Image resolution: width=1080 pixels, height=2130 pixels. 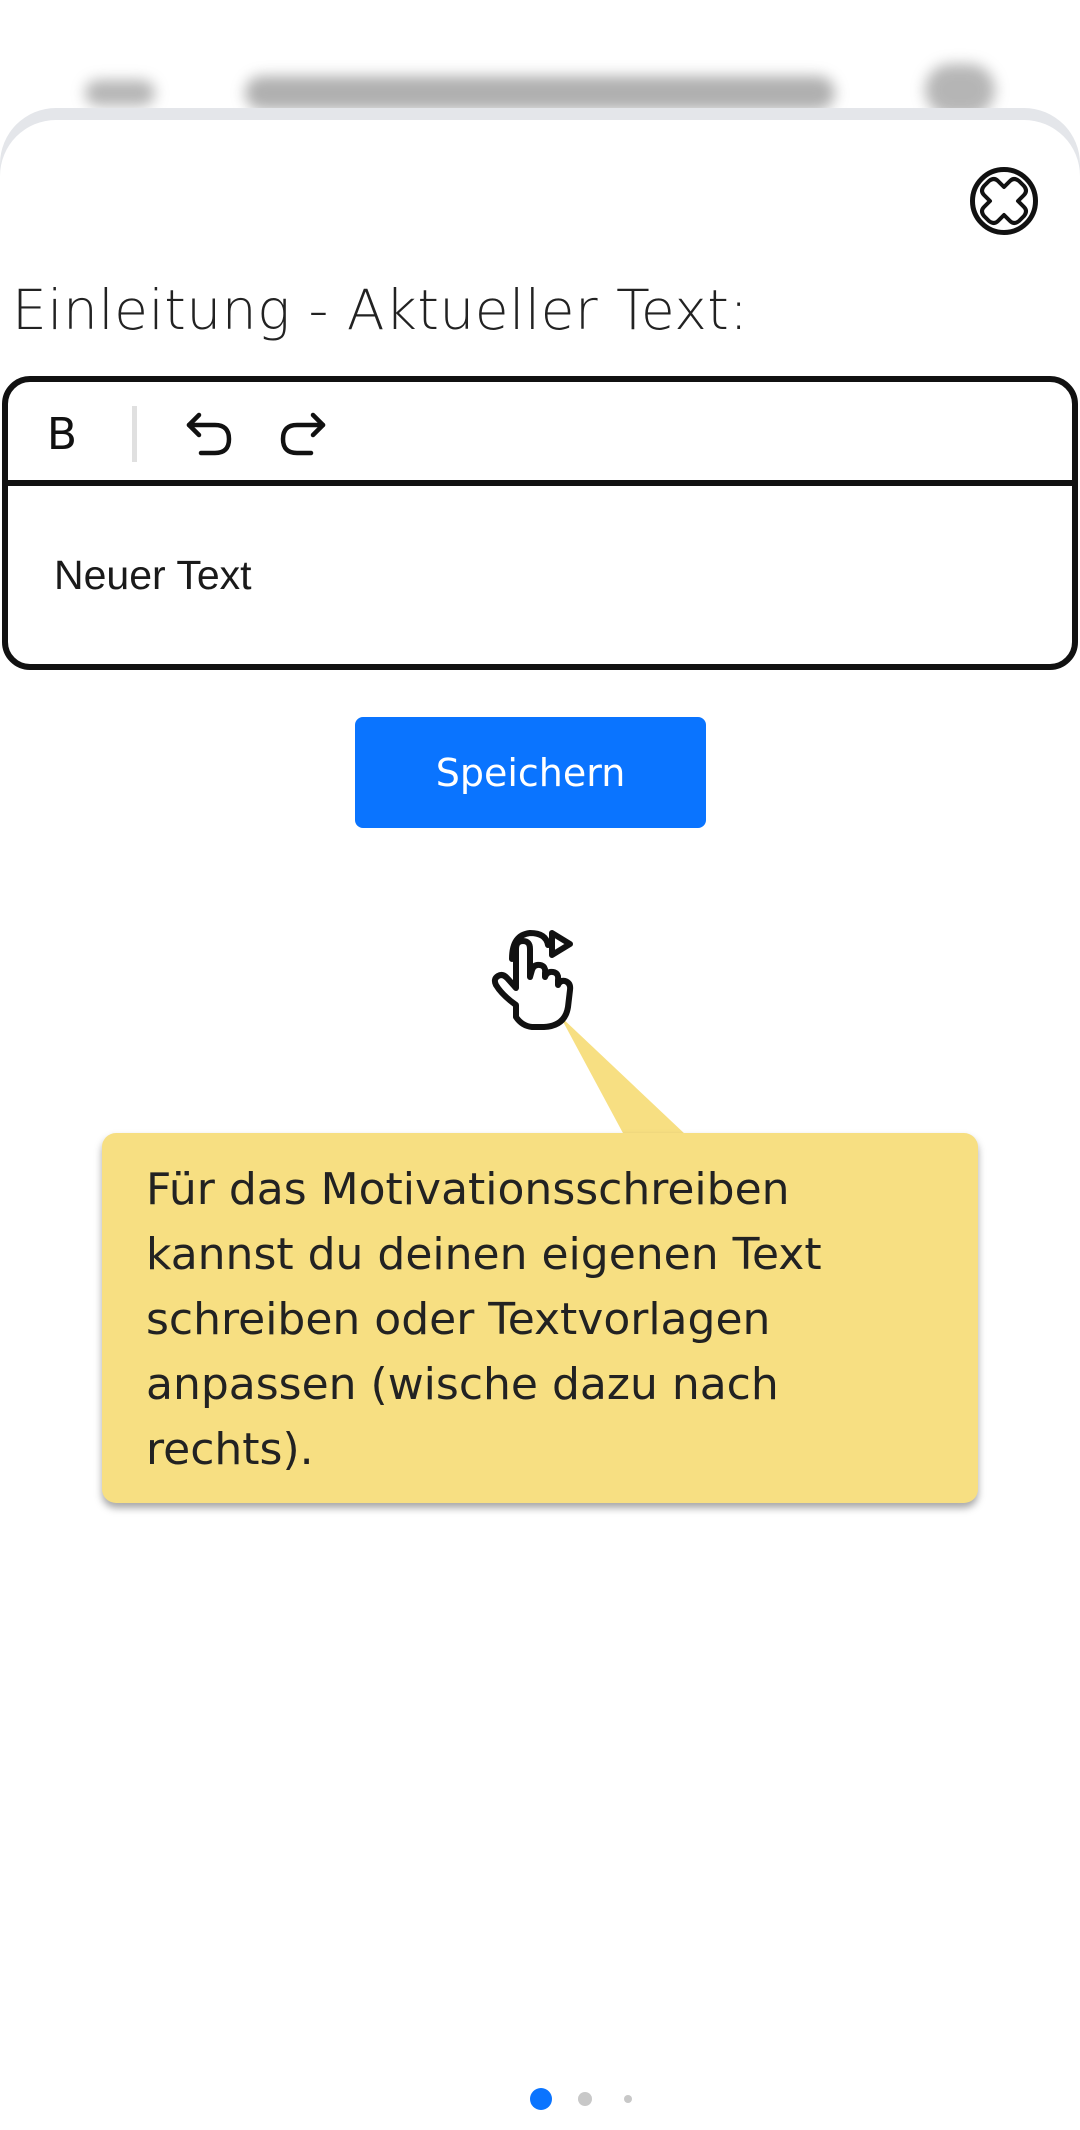 I want to click on editor-text-area: Neuer Text, so click(x=540, y=575).